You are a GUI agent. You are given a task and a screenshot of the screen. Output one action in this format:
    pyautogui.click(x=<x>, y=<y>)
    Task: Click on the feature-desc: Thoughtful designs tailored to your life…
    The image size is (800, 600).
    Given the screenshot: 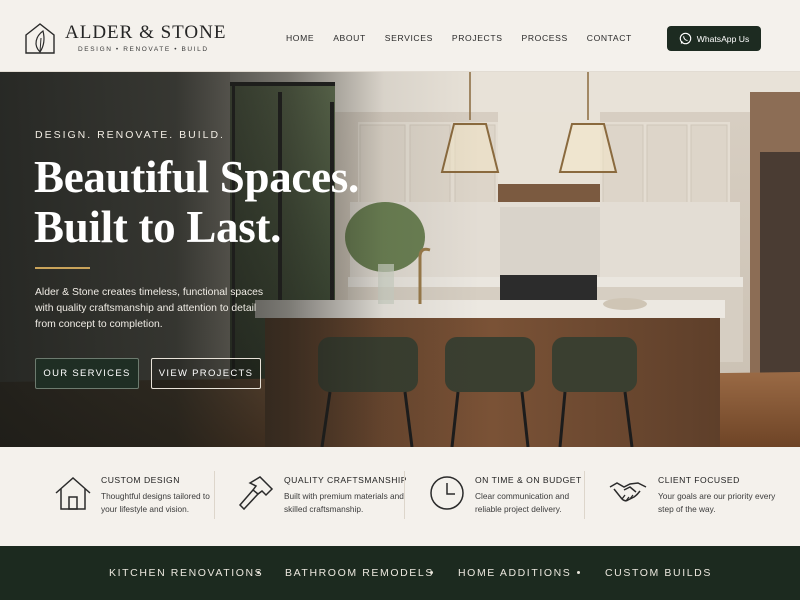 What is the action you would take?
    pyautogui.click(x=155, y=502)
    